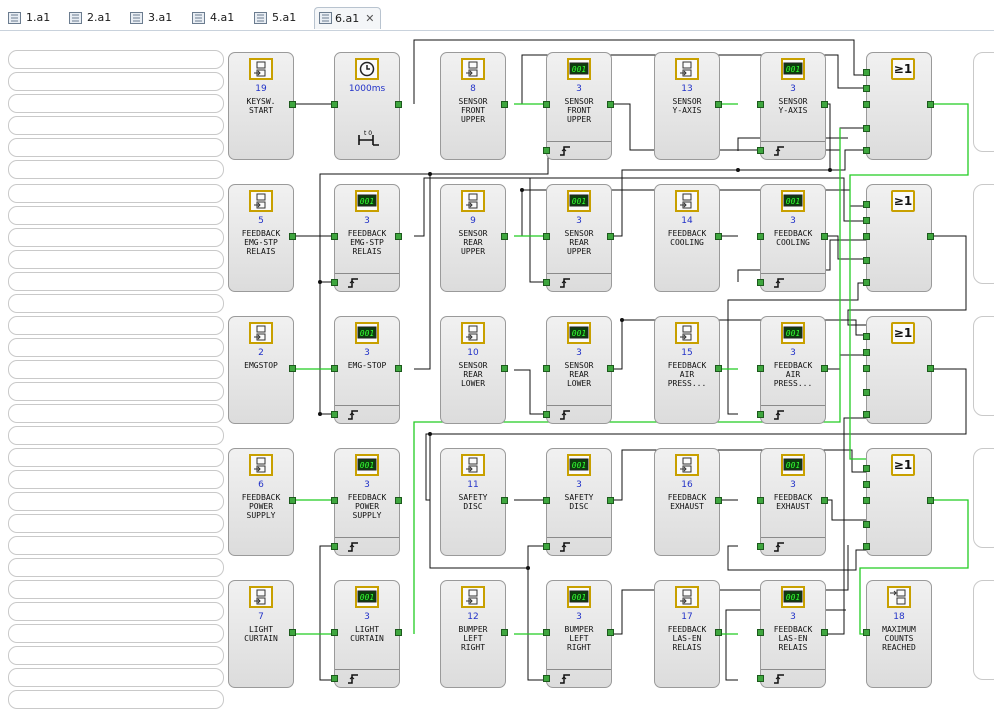 This screenshot has height=709, width=994. What do you see at coordinates (578, 502) in the screenshot?
I see `counter-block: 001 3 SAFETY DISC` at bounding box center [578, 502].